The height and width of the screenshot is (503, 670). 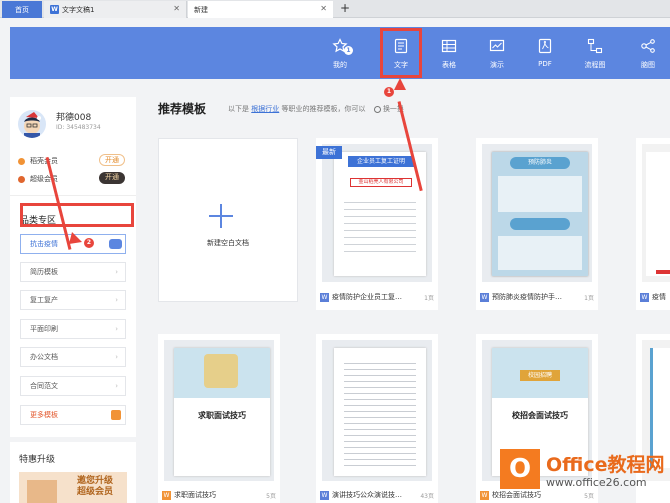 I want to click on template-pages: 5页, so click(x=271, y=496).